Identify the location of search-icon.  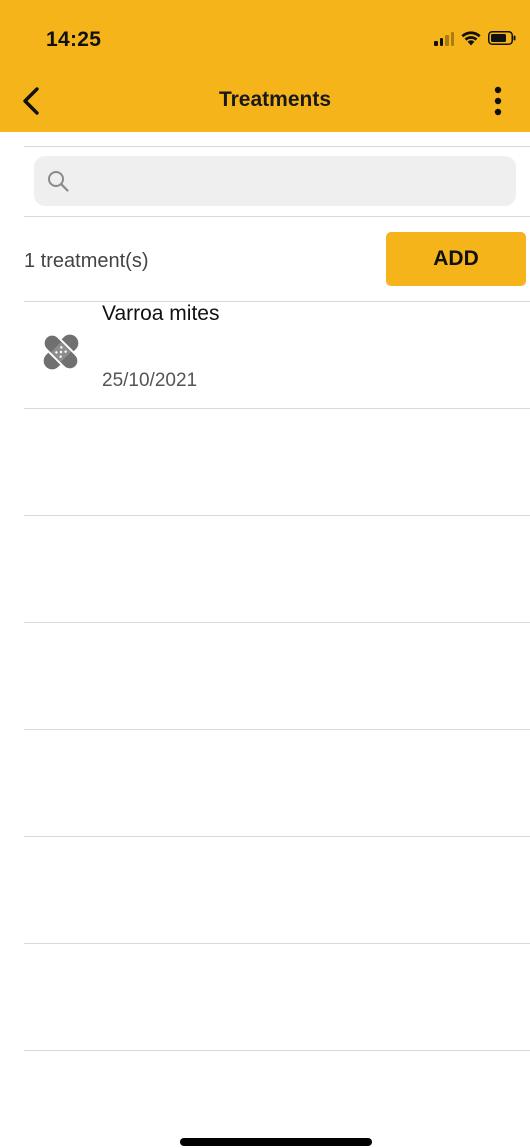
(58, 181).